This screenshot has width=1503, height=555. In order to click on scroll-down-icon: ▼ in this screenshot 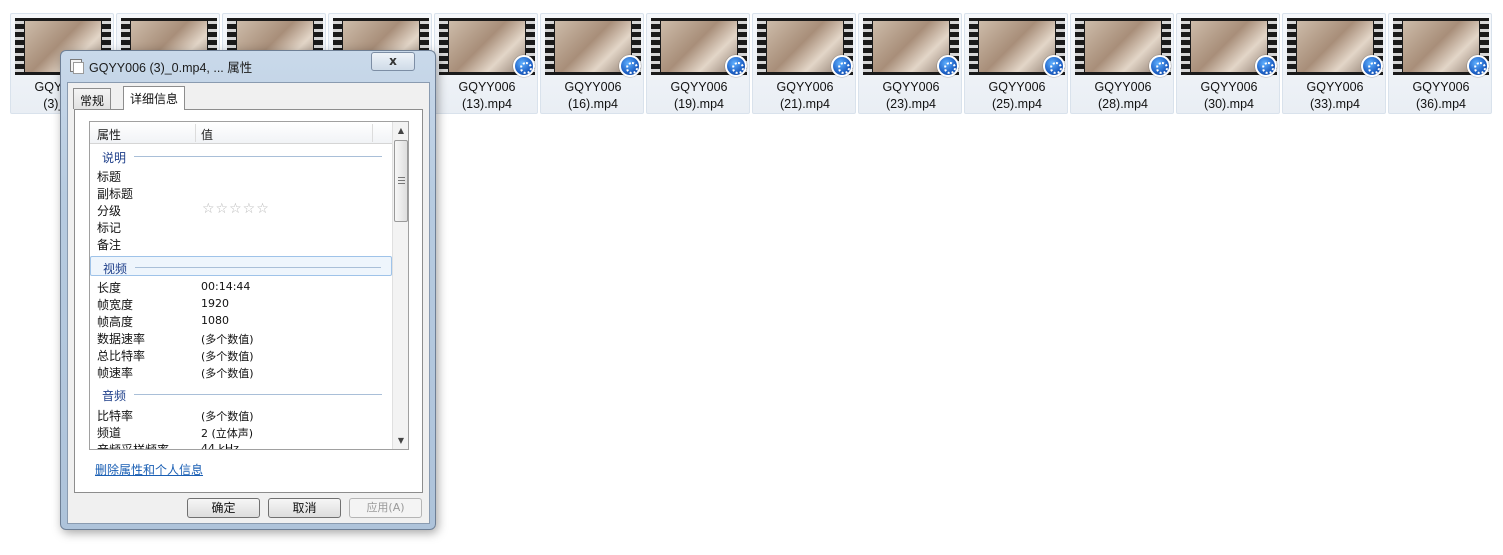, I will do `click(400, 440)`.